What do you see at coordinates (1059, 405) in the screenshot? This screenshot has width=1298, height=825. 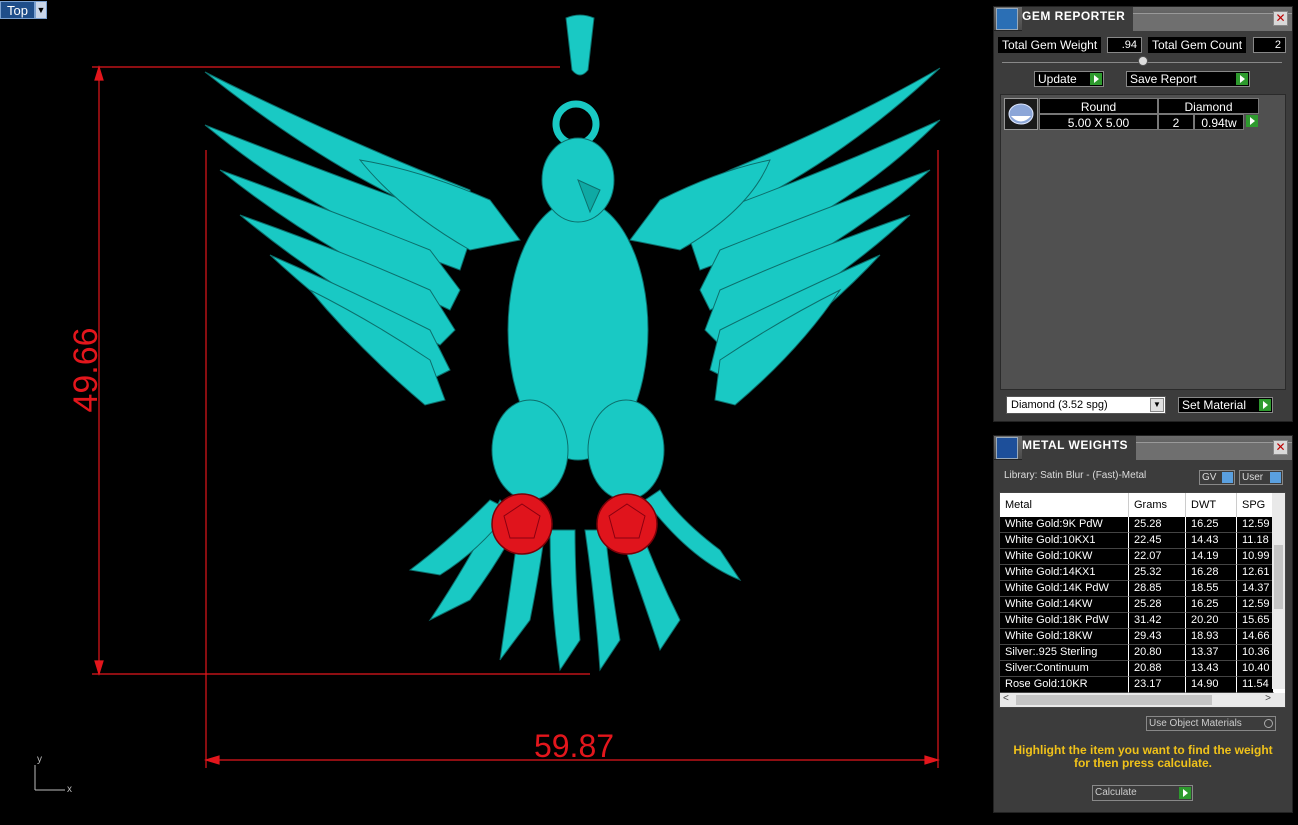 I see `material-select-value: Diamond (3.52 spg)` at bounding box center [1059, 405].